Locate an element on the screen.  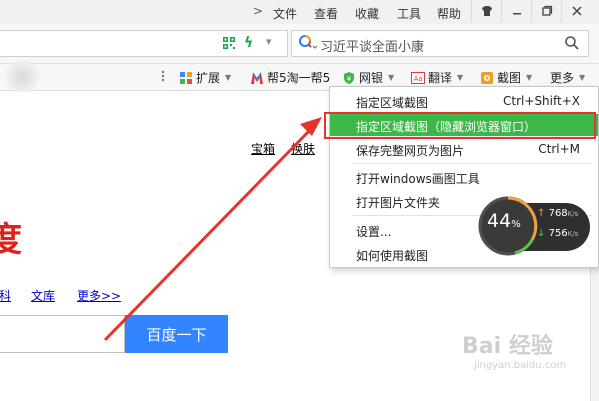
baidu-jingyan-watermark: Bai 经验 jingyan.baidu.com is located at coordinates (514, 352).